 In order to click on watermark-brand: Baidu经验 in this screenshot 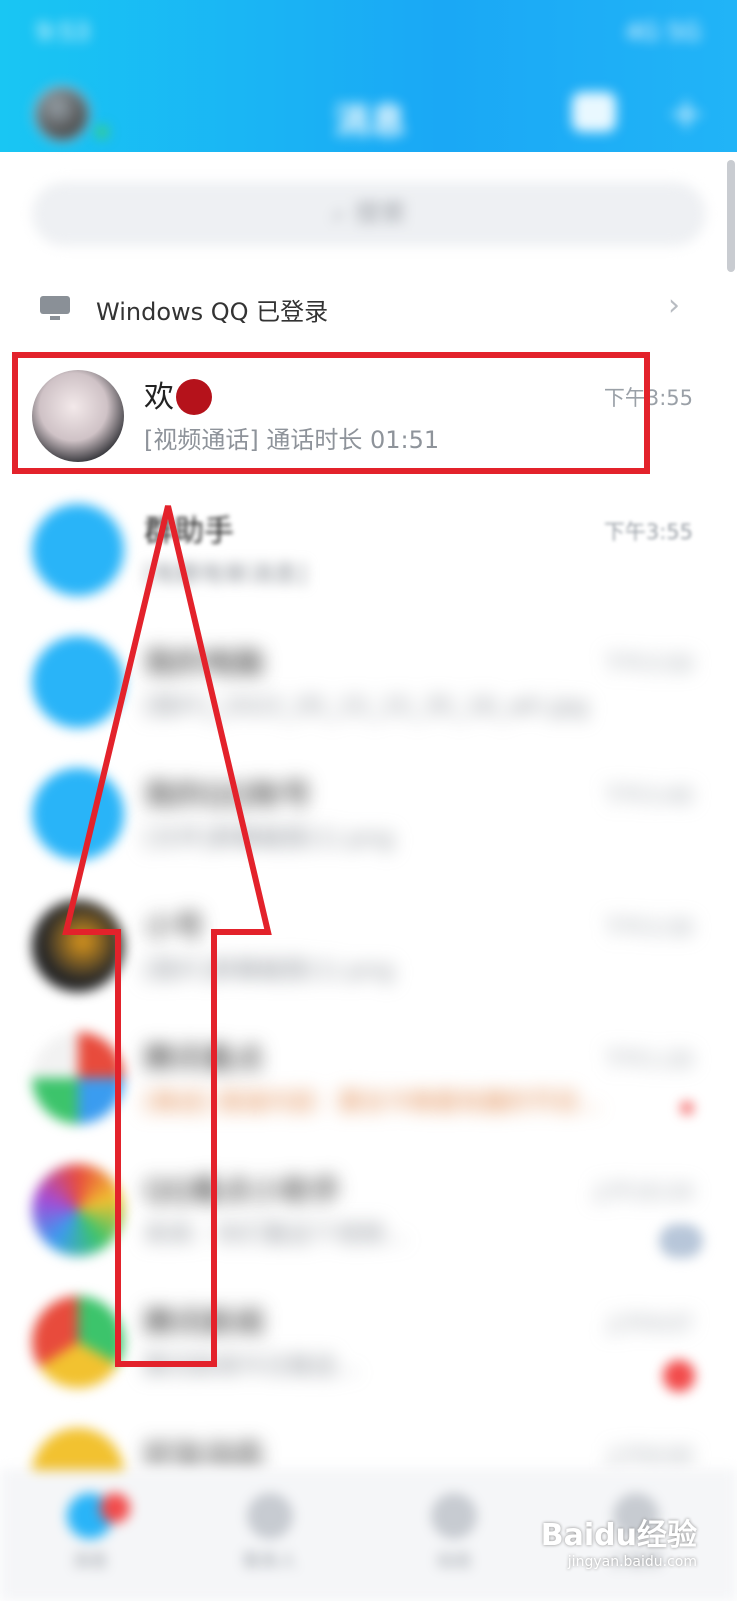, I will do `click(618, 1535)`.